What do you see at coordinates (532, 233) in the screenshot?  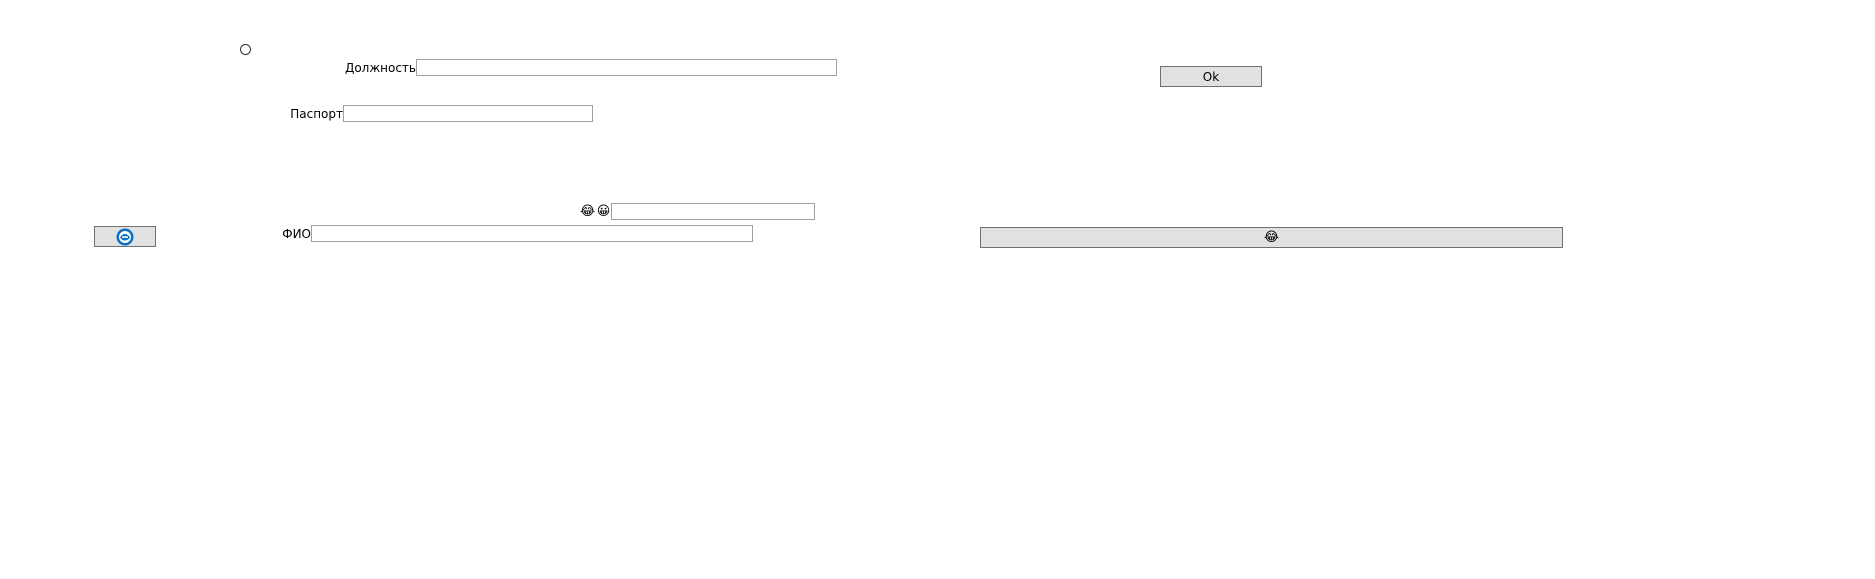 I see `fio-input` at bounding box center [532, 233].